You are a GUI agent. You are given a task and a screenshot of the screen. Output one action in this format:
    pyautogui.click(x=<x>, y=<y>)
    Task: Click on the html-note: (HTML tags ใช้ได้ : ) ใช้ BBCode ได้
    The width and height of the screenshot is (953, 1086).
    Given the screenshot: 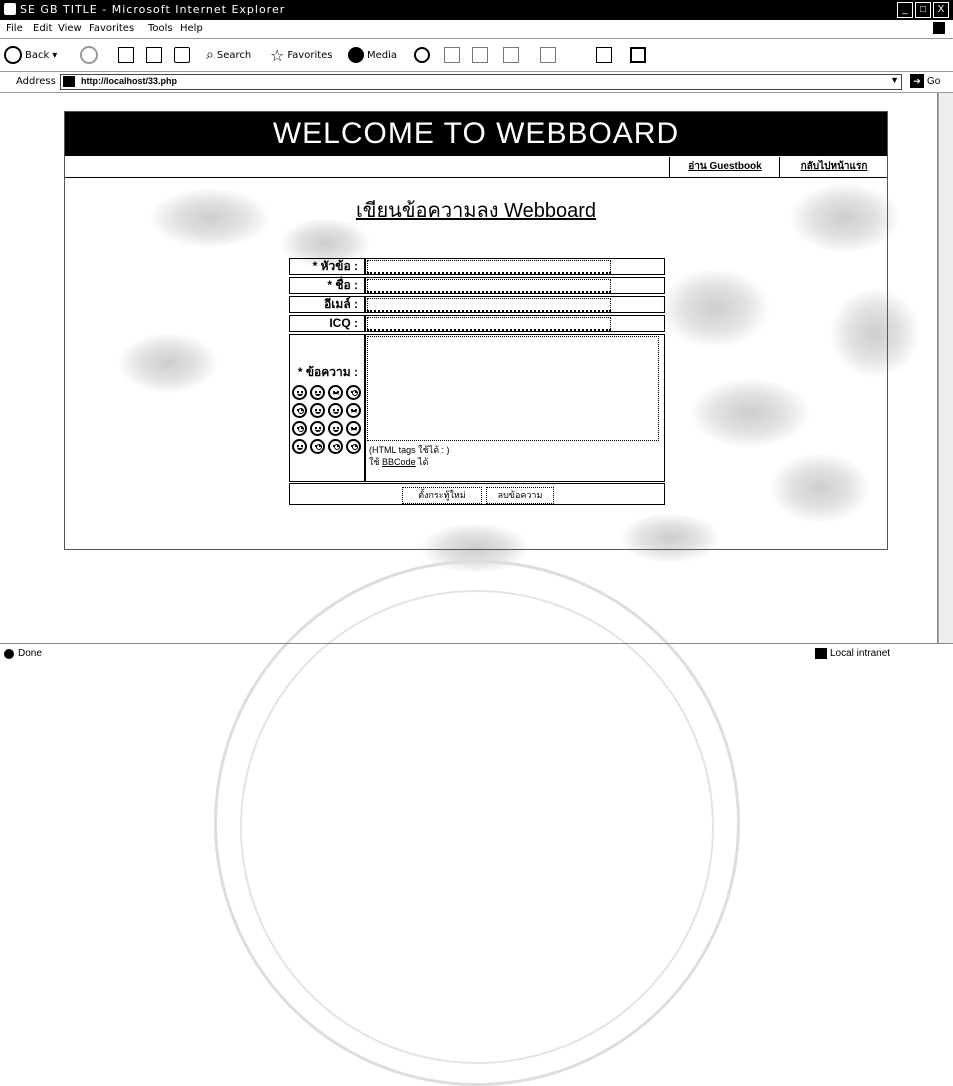 What is the action you would take?
    pyautogui.click(x=409, y=456)
    